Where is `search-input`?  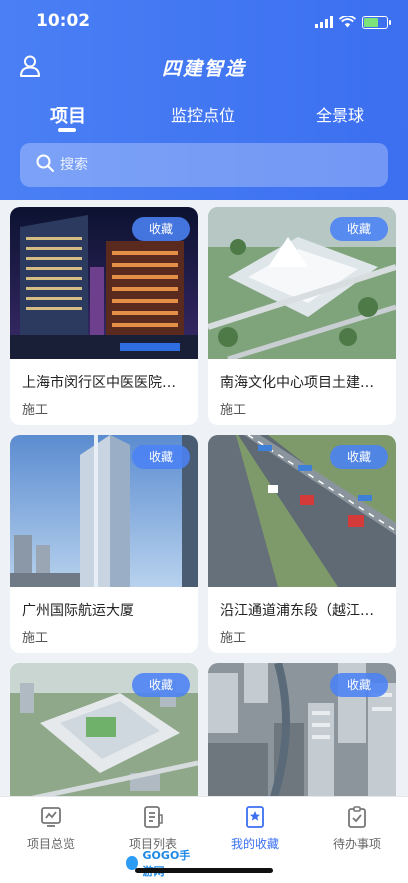 search-input is located at coordinates (210, 165).